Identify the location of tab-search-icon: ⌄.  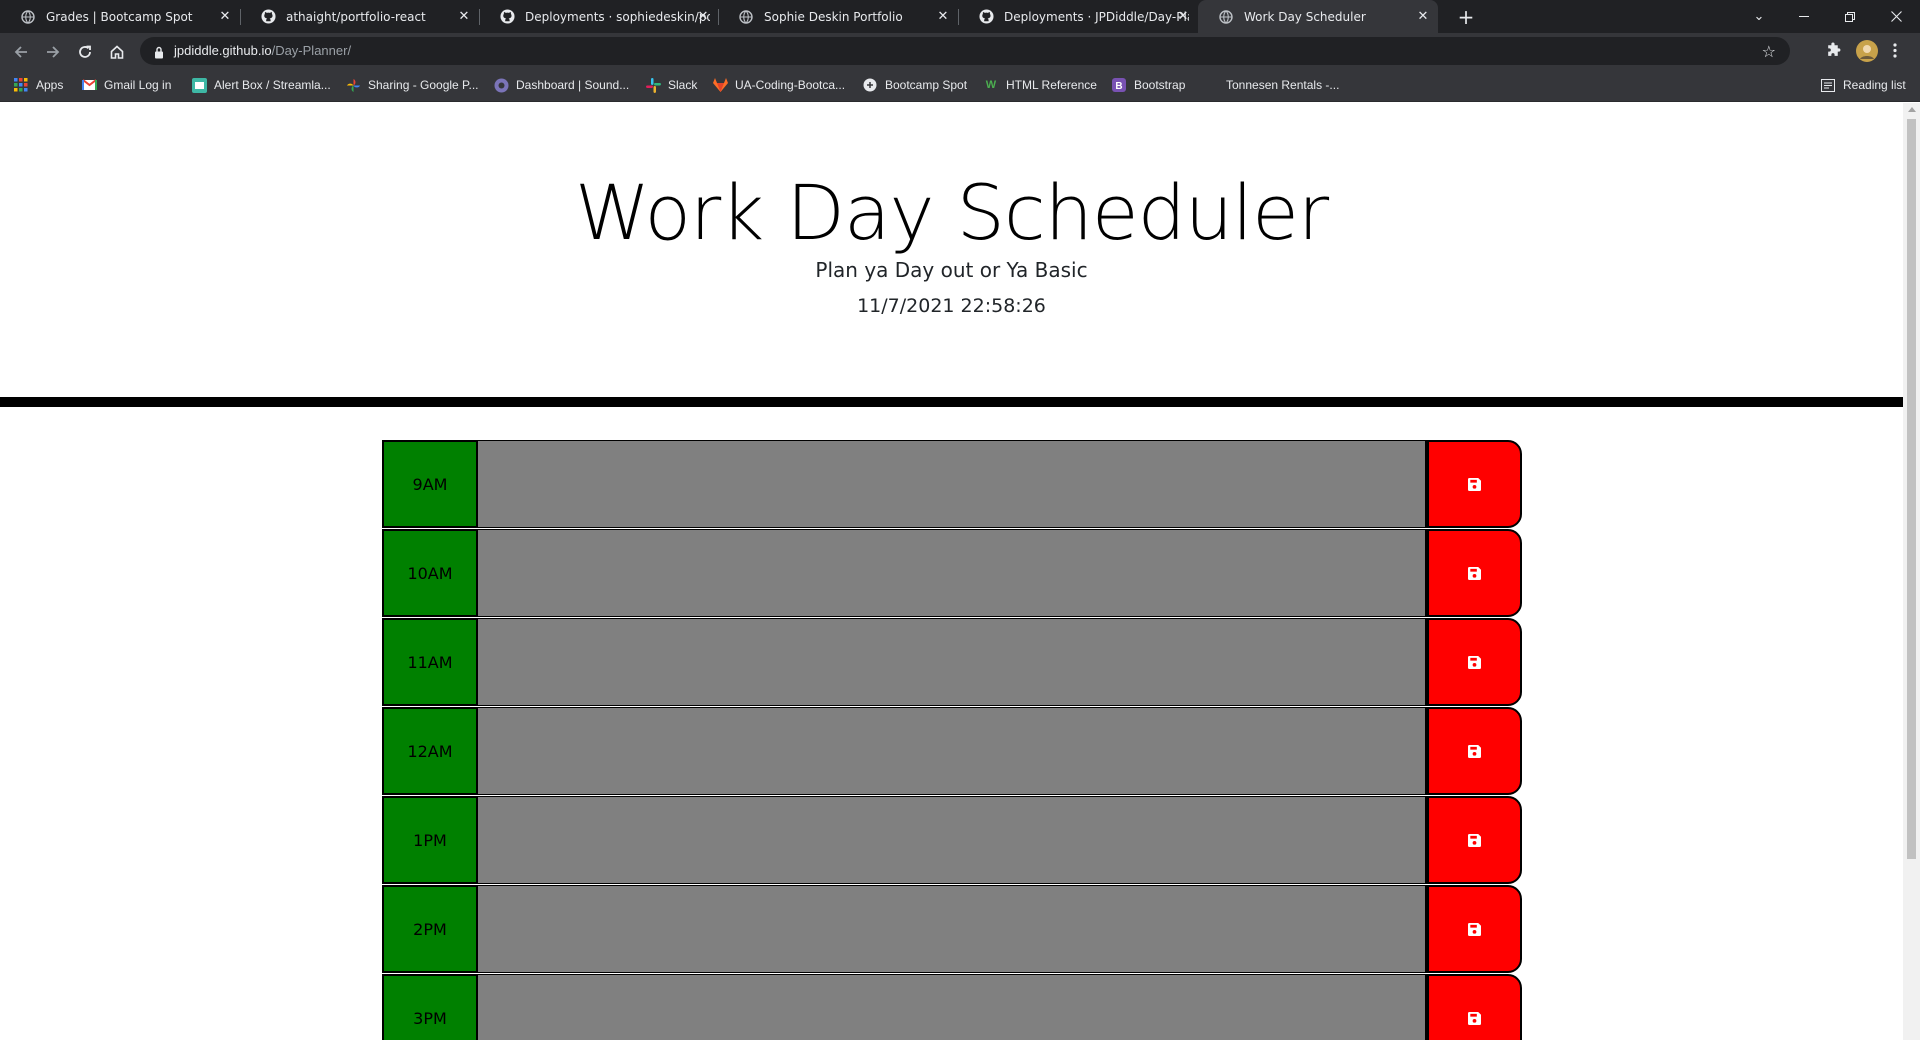
(1759, 16).